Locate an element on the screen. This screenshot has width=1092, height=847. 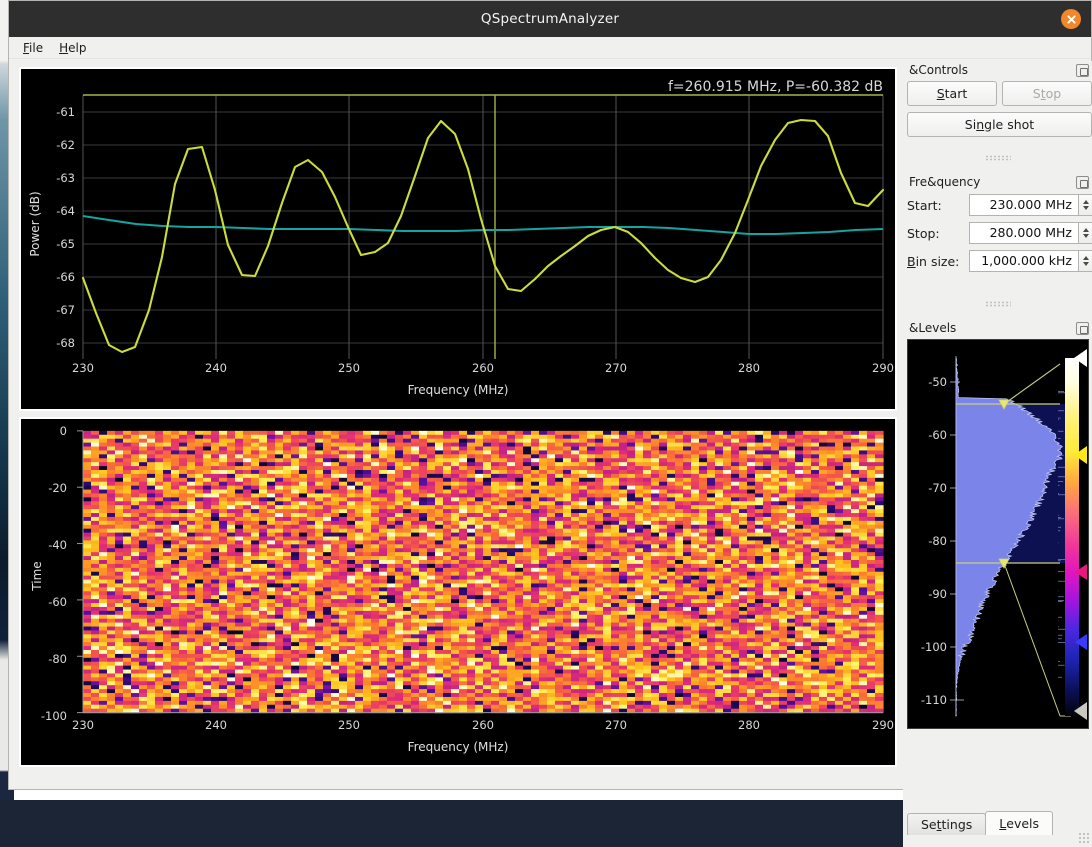
levels-dock-header: &Levels is located at coordinates (997, 328).